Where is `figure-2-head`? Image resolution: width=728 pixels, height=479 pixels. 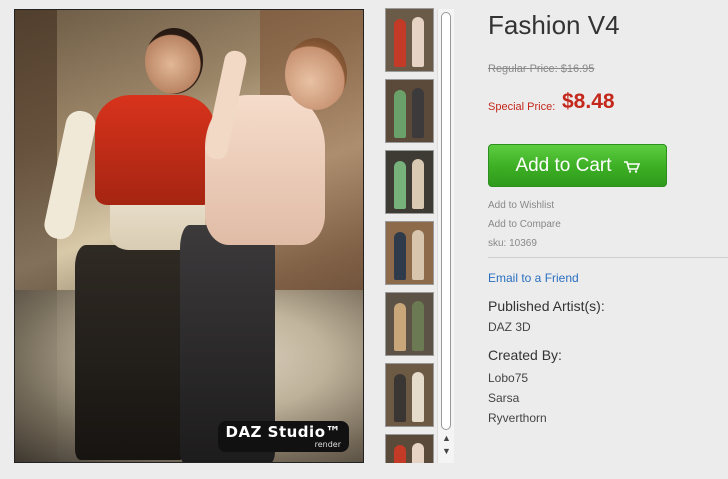
figure-2-head is located at coordinates (316, 74).